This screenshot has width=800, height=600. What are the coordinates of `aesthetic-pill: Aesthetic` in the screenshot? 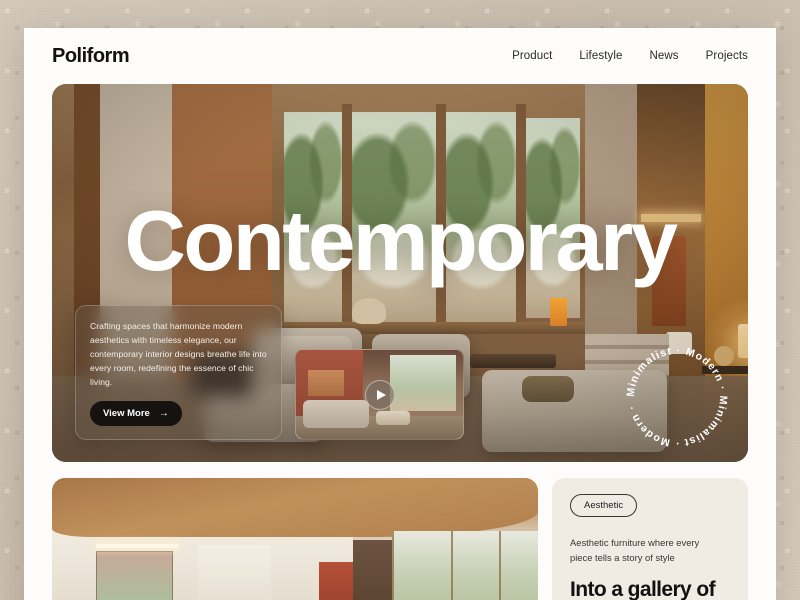 It's located at (604, 505).